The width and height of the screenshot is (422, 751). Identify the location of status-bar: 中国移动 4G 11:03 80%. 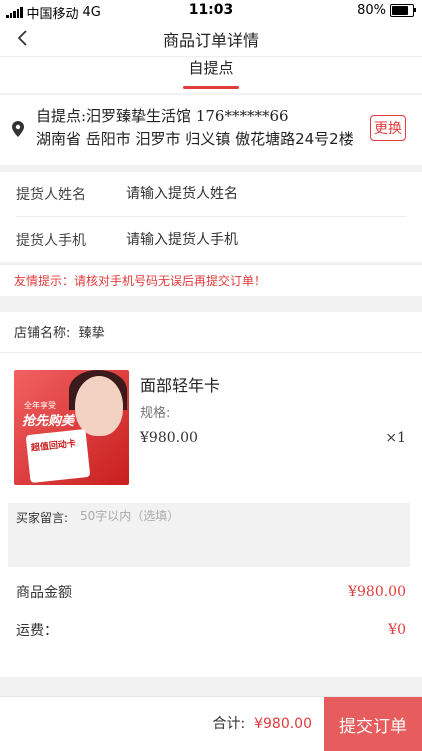
(211, 11).